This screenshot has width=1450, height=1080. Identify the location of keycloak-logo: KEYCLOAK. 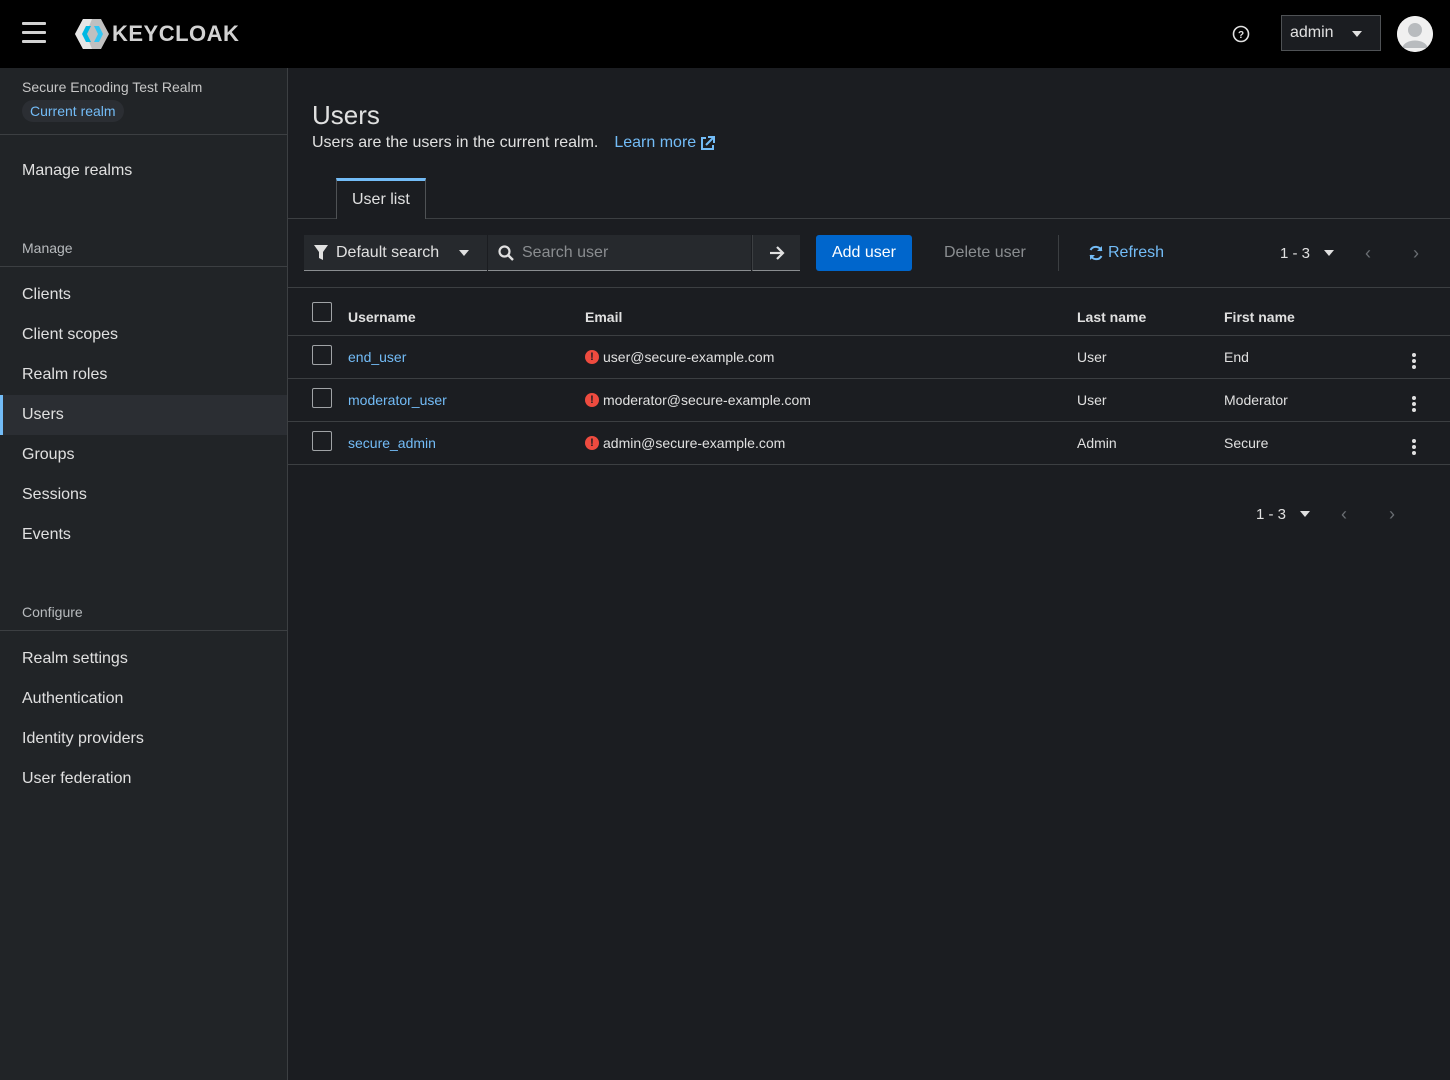
(156, 34).